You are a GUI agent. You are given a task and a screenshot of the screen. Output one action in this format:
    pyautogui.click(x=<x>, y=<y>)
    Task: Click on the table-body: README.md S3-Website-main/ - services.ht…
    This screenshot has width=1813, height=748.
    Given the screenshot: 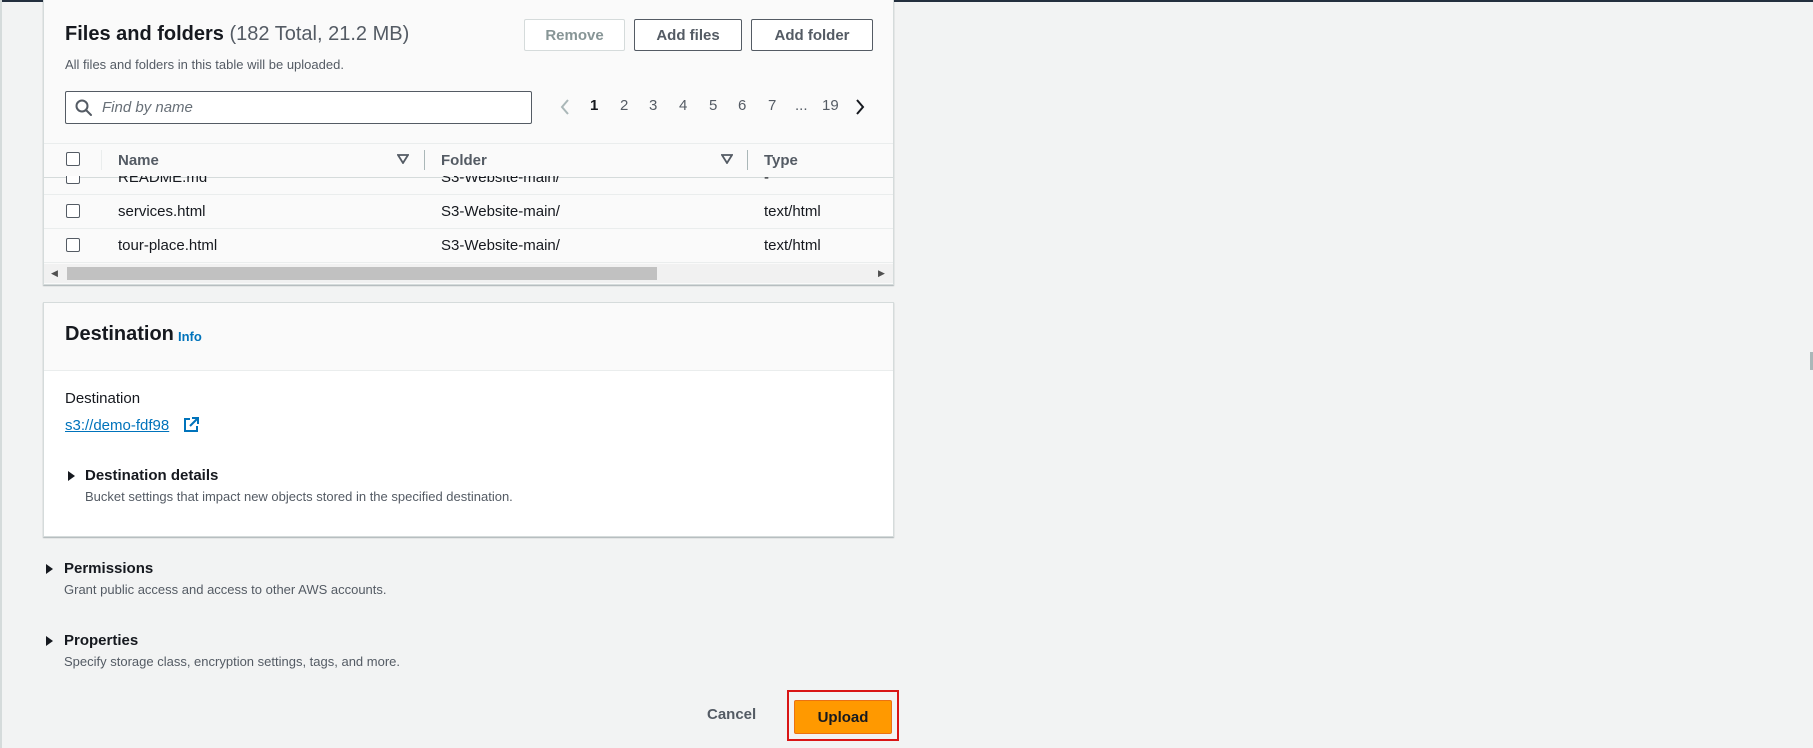 What is the action you would take?
    pyautogui.click(x=468, y=219)
    